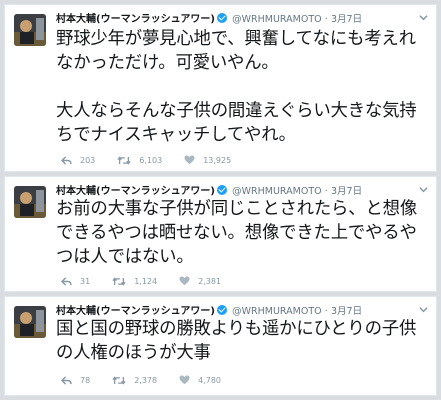 Image resolution: width=441 pixels, height=400 pixels. What do you see at coordinates (88, 160) in the screenshot?
I see `reply-count: 203` at bounding box center [88, 160].